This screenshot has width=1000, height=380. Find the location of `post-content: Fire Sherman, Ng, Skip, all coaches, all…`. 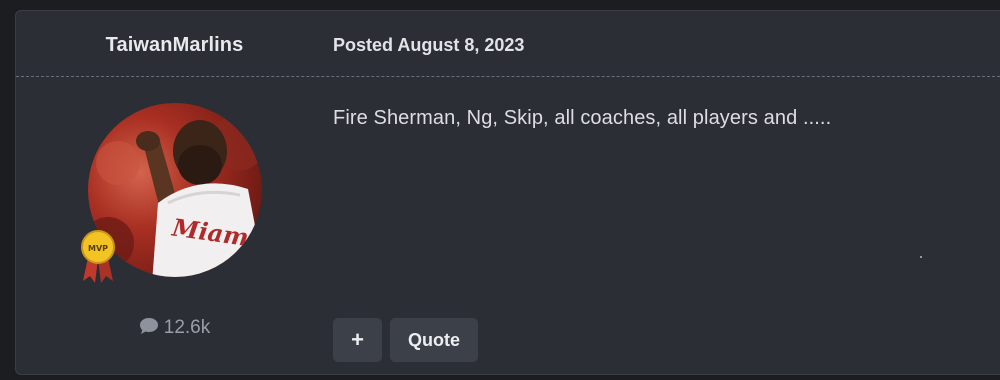

post-content: Fire Sherman, Ng, Skip, all coaches, all… is located at coordinates (582, 118).